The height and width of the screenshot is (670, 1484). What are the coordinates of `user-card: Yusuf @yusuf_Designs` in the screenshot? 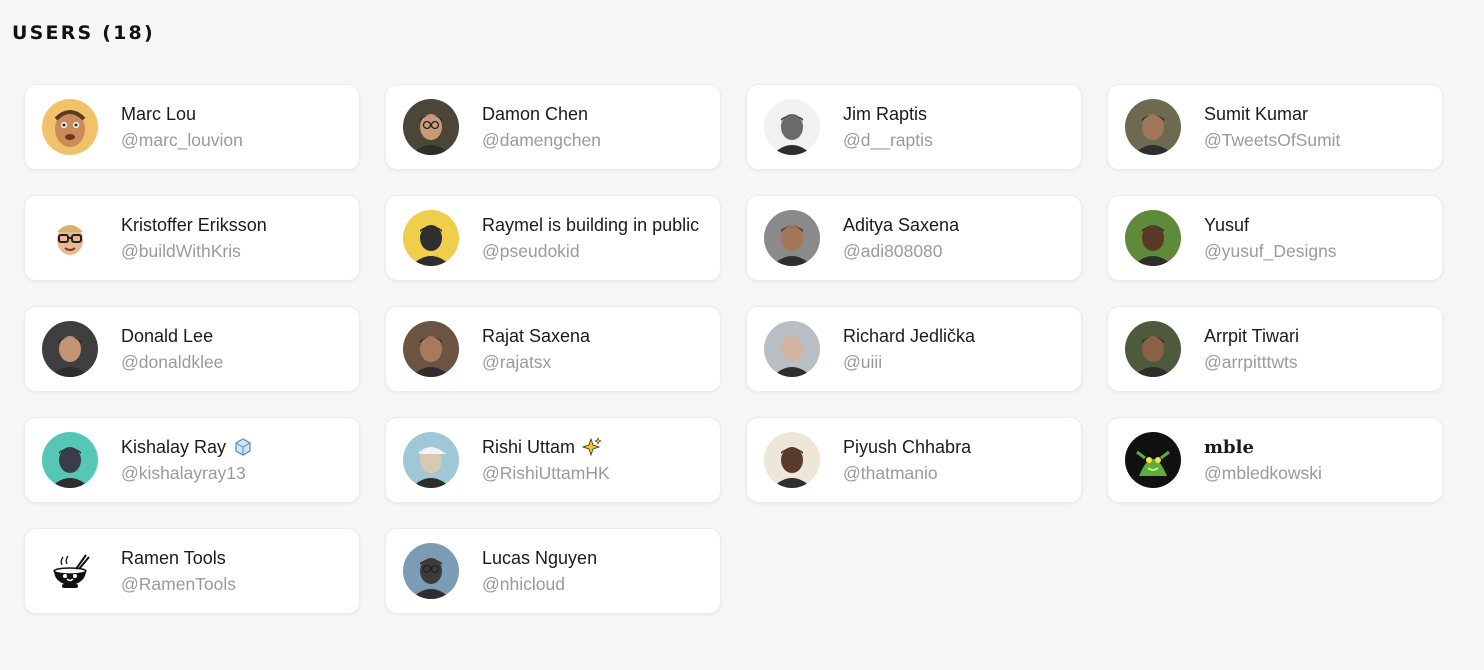 It's located at (1275, 238).